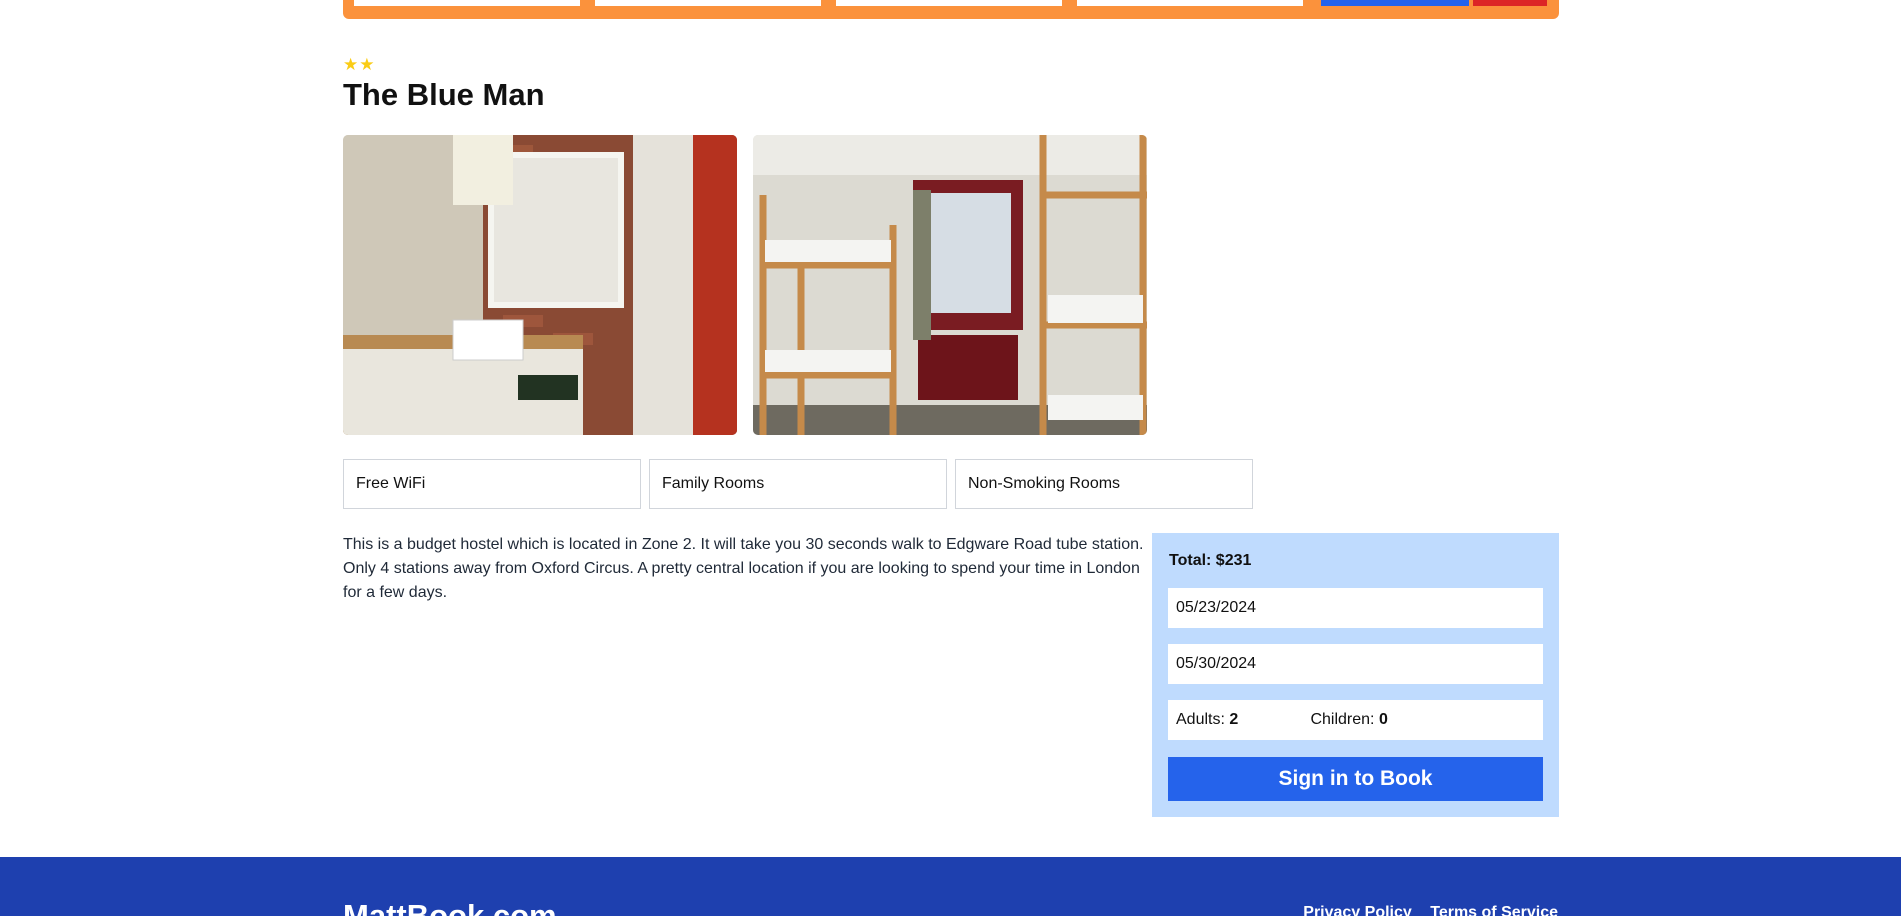 Image resolution: width=1901 pixels, height=916 pixels. Describe the element at coordinates (1190, 3) in the screenshot. I see `guests-input` at that location.